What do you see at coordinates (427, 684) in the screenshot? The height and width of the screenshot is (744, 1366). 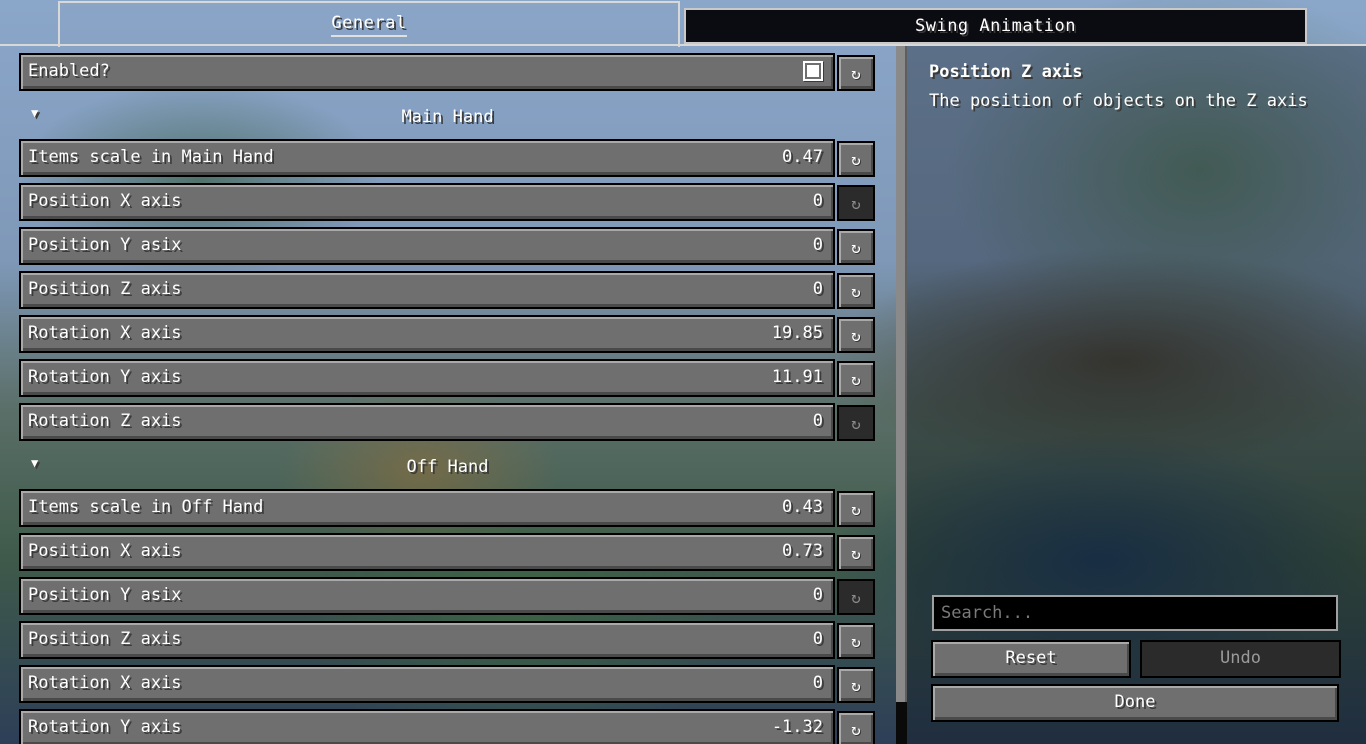 I see `config-slider: Rotation X axis 0` at bounding box center [427, 684].